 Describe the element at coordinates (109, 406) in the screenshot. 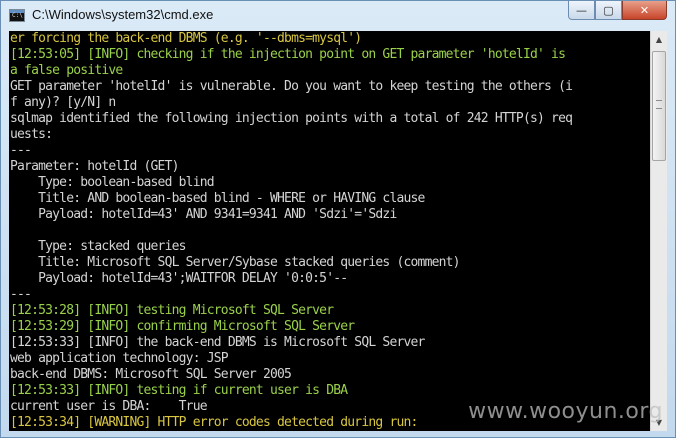

I see `console-line: current user is DBA: True` at that location.